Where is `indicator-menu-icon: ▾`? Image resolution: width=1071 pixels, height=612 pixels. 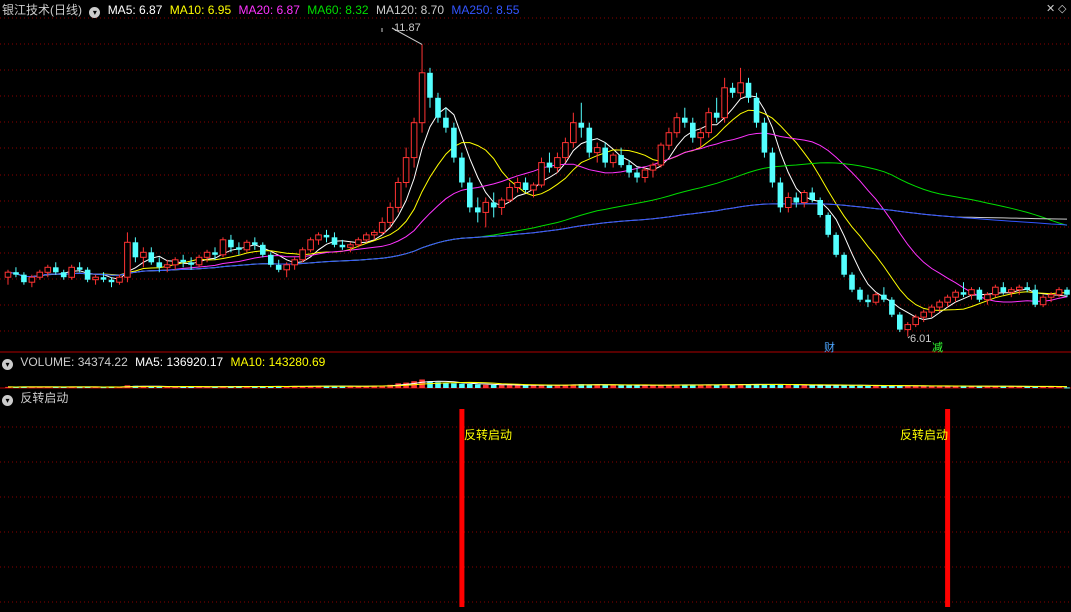
indicator-menu-icon: ▾ is located at coordinates (95, 12).